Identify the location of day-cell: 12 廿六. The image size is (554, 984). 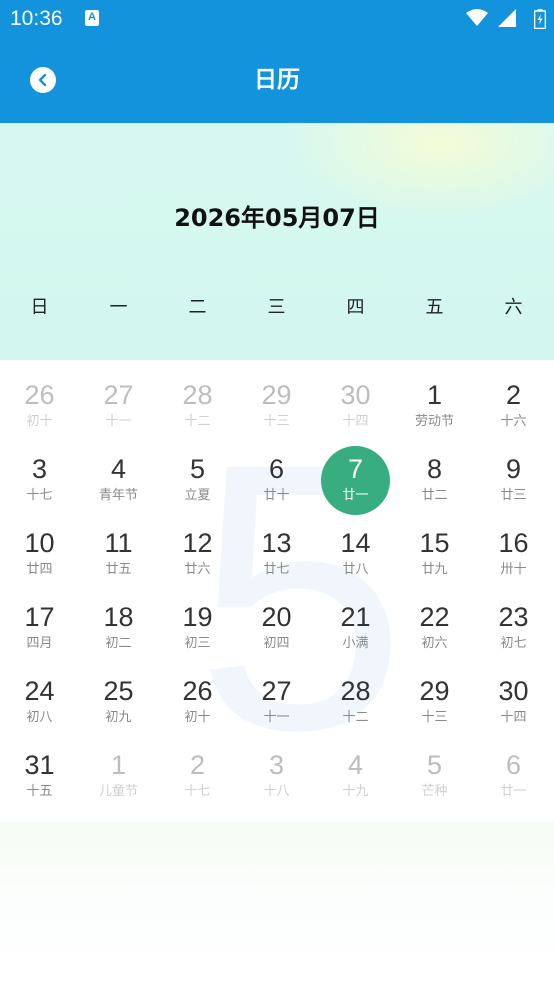
(197, 545).